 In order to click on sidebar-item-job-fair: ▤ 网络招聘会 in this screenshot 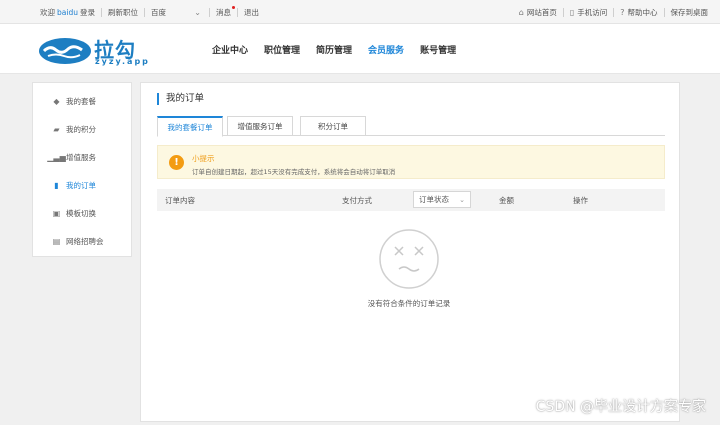, I will do `click(83, 241)`.